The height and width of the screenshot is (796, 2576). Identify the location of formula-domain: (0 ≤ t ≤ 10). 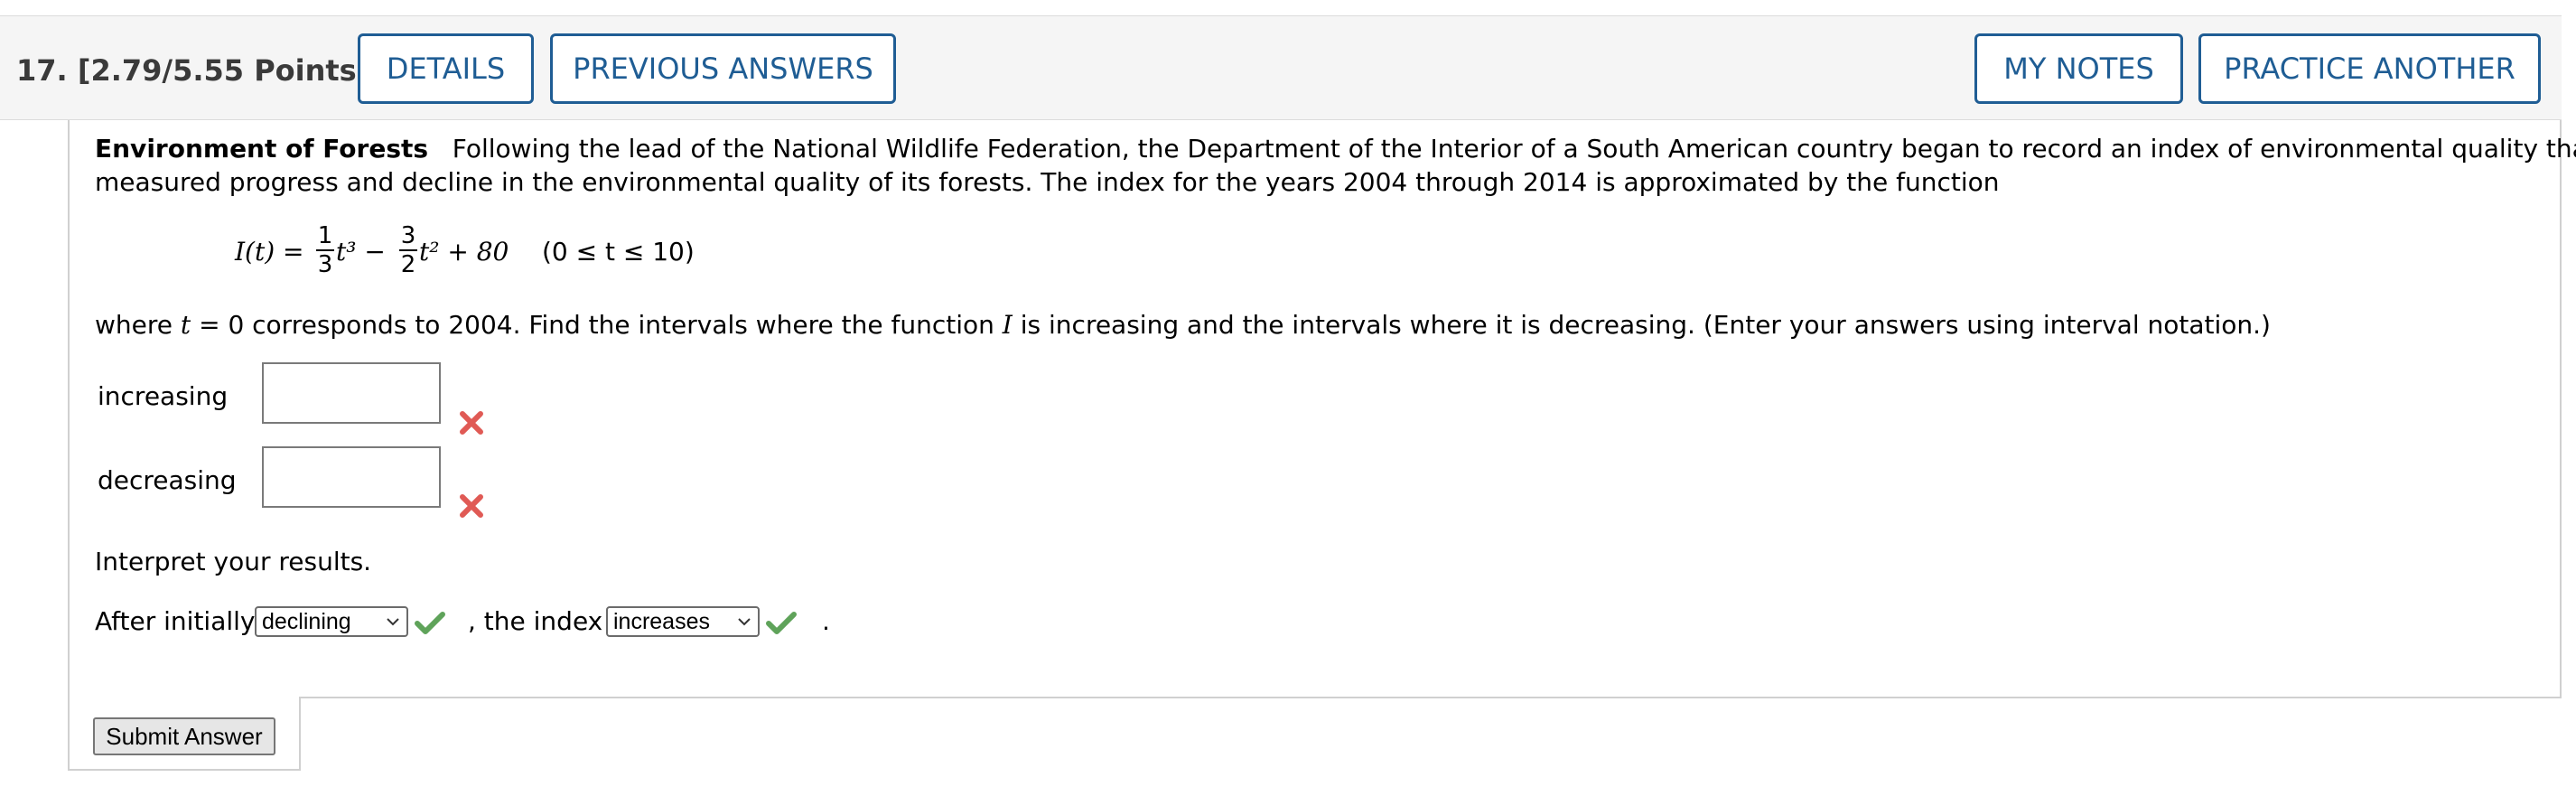
(618, 252).